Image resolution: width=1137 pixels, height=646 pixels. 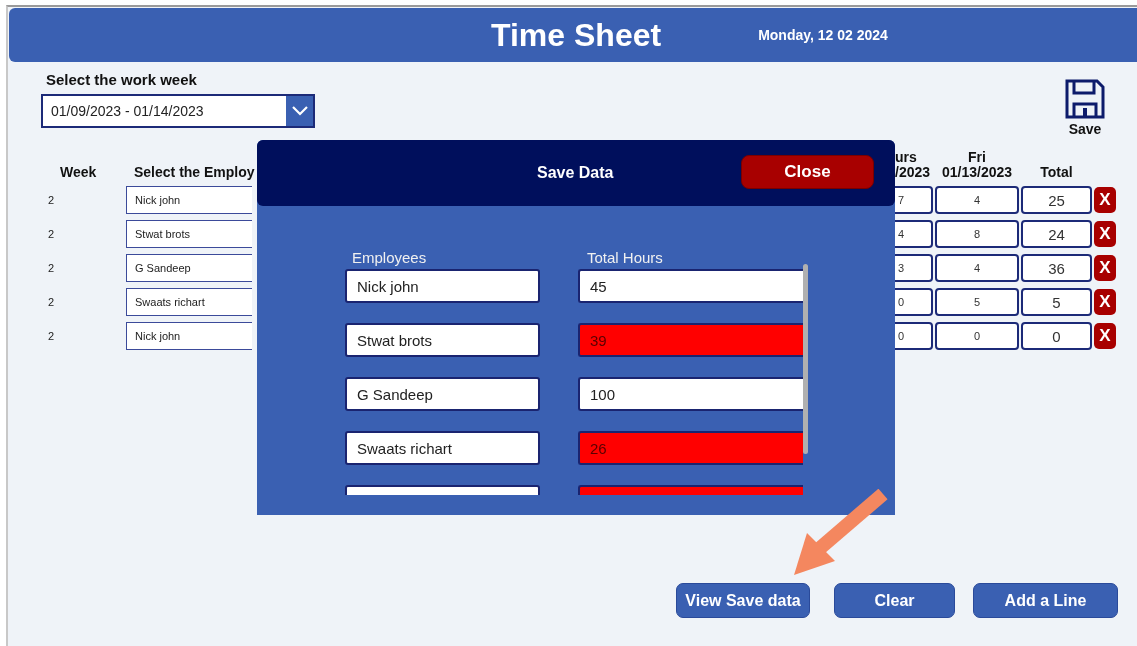 What do you see at coordinates (914, 200) in the screenshot?
I see `hours-field: 7` at bounding box center [914, 200].